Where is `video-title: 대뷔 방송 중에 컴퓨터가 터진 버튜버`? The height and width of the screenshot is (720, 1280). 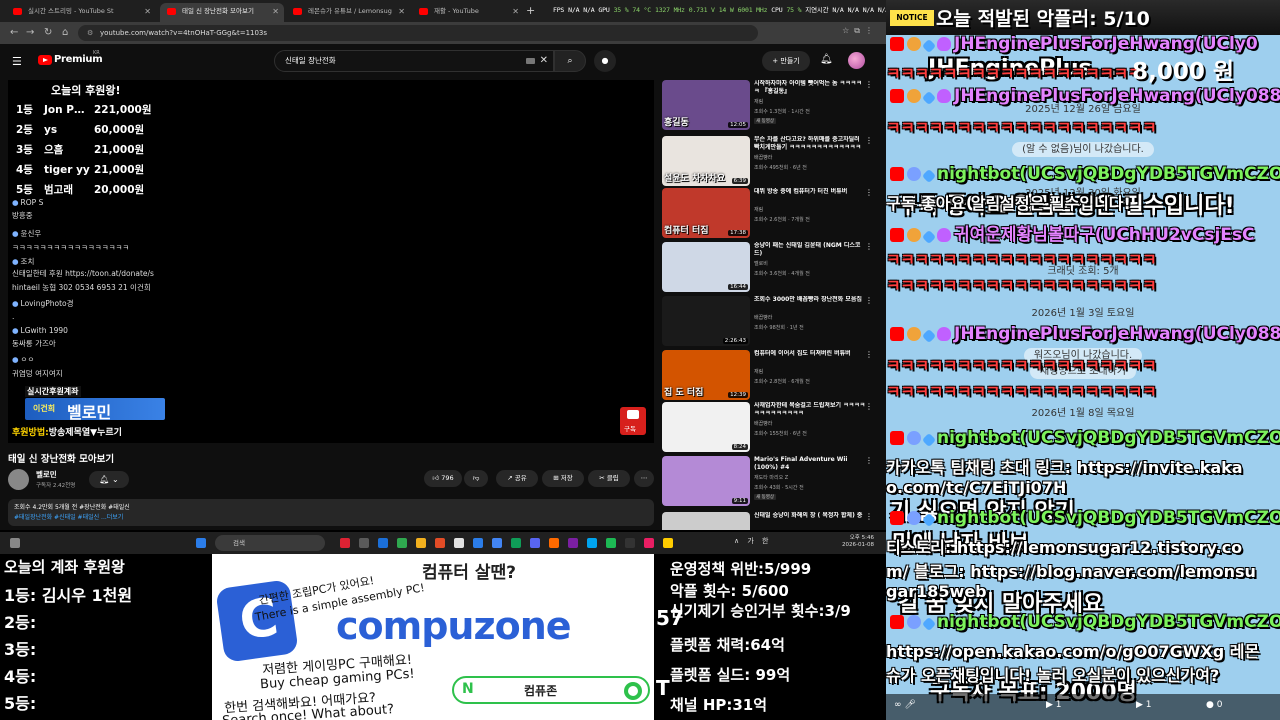
video-title: 대뷔 방송 중에 컴퓨터가 터진 버튜버 is located at coordinates (810, 192).